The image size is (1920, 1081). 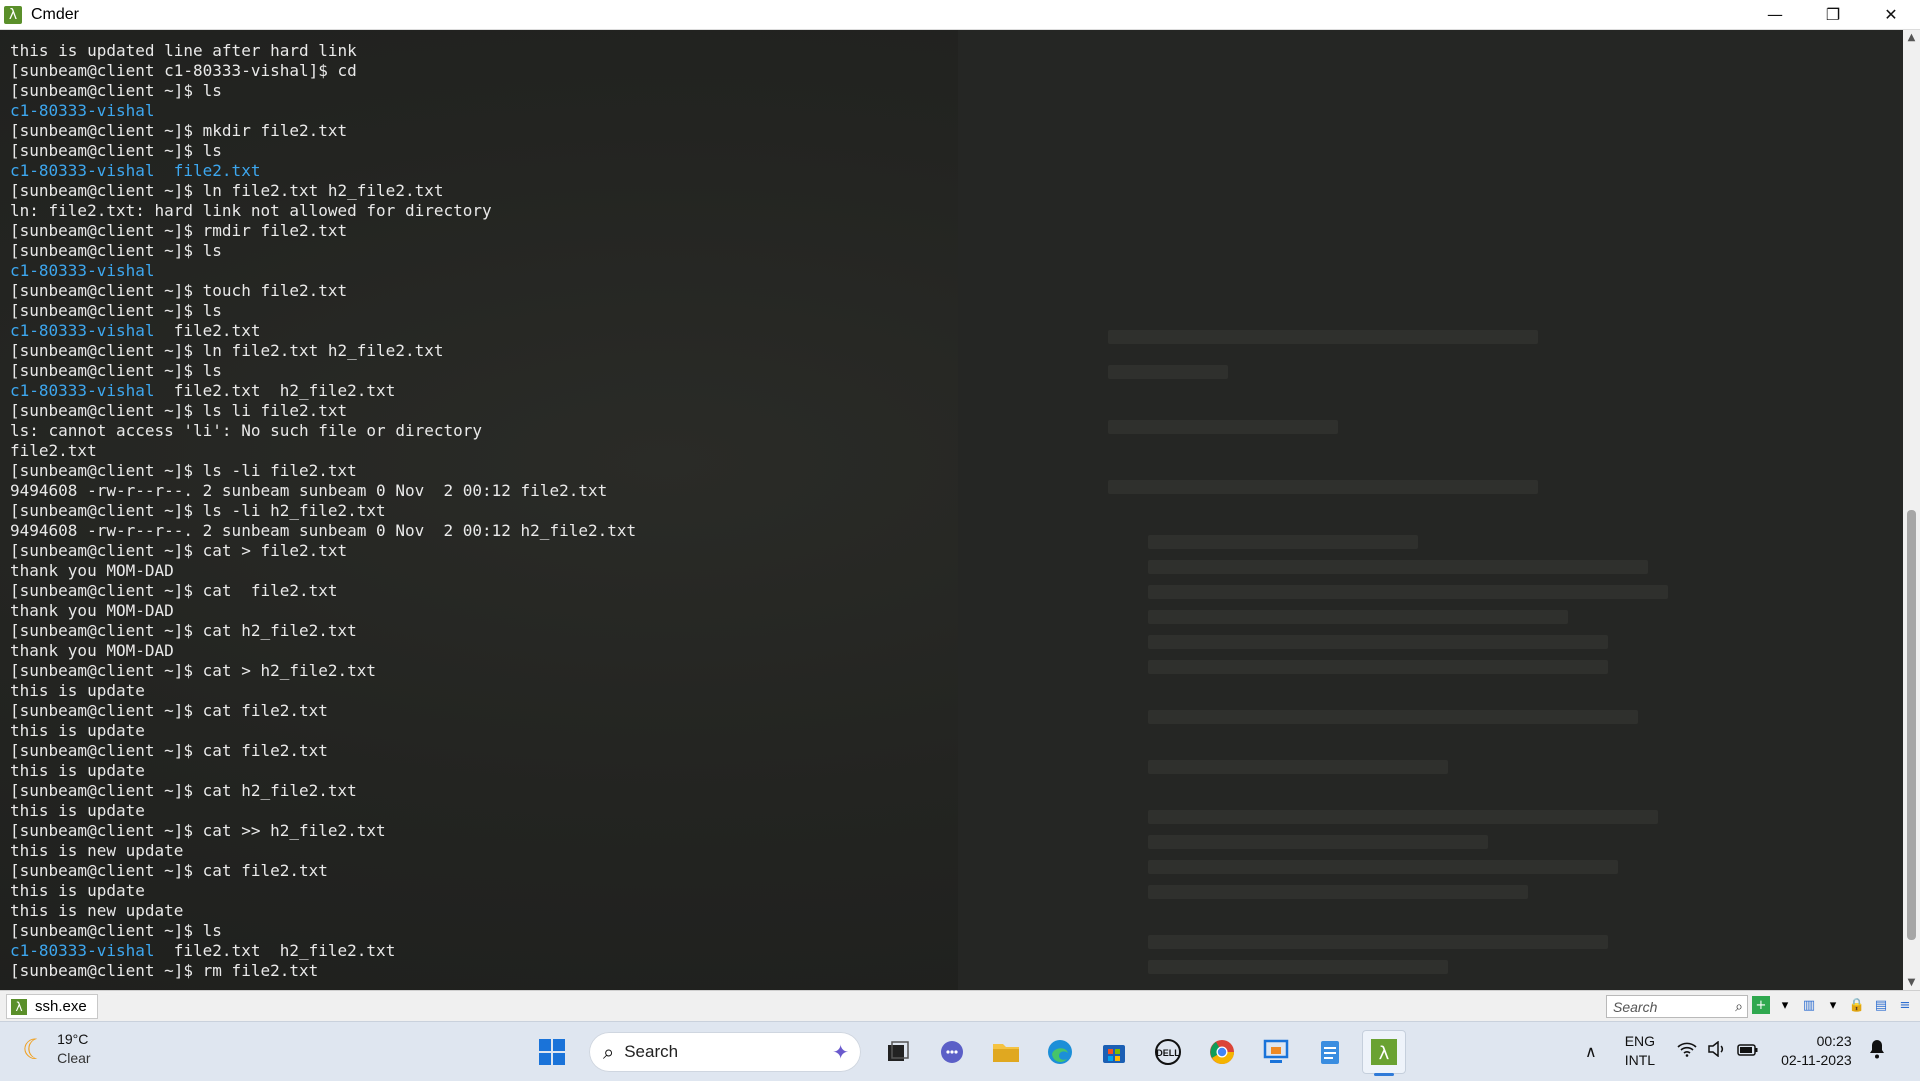 I want to click on start-icon, so click(x=552, y=1052).